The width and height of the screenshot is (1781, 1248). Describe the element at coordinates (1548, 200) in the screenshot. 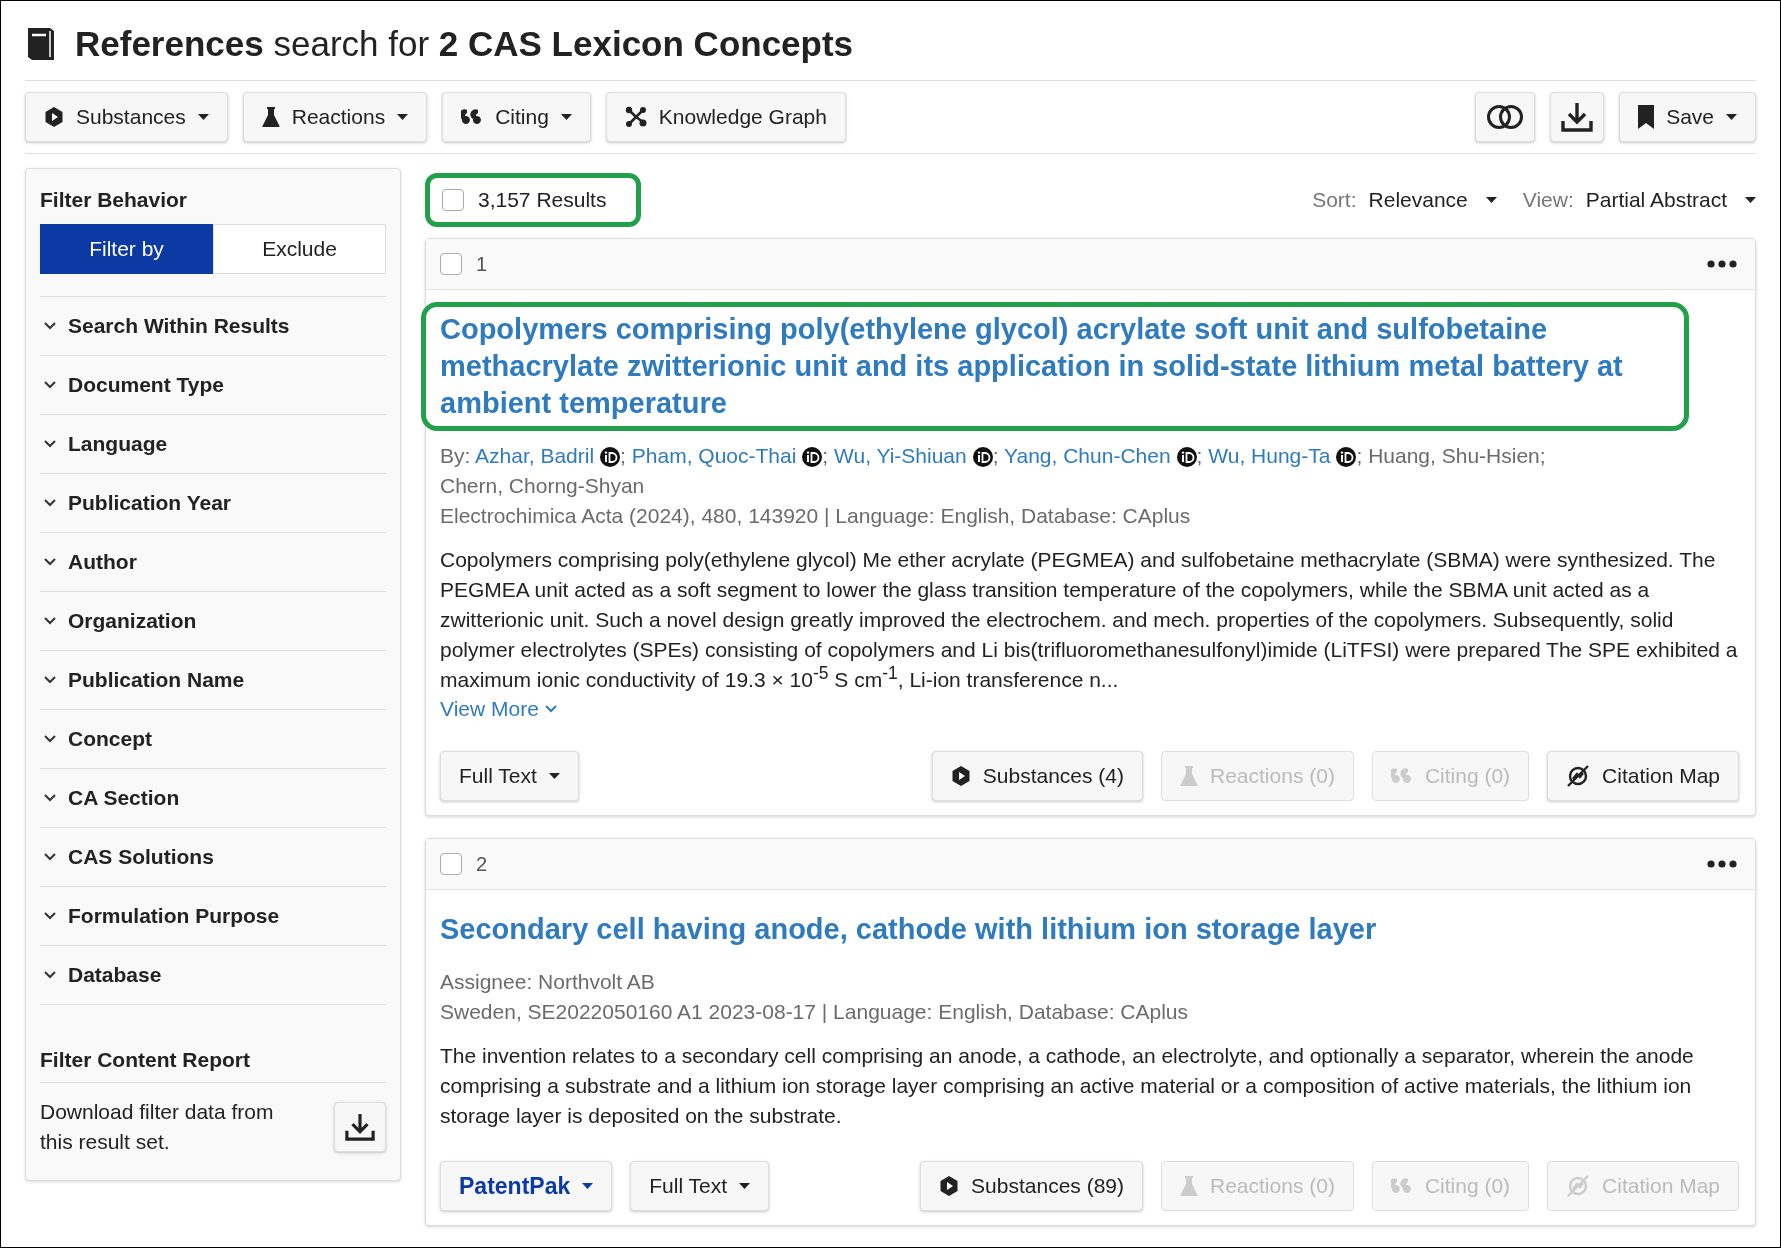

I see `view-label: View:` at that location.